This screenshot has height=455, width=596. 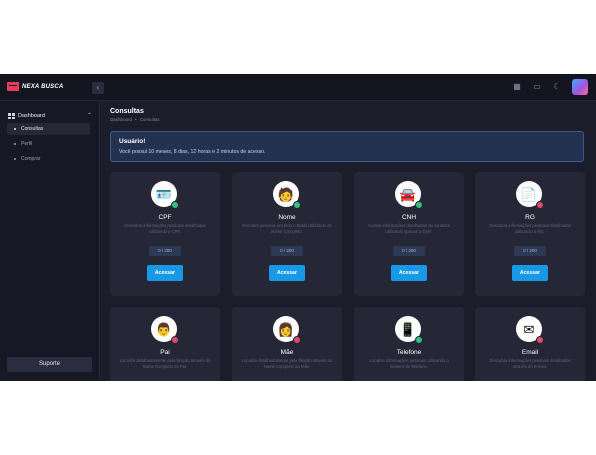 What do you see at coordinates (89, 116) in the screenshot?
I see `chevron-up-icon: ⌃` at bounding box center [89, 116].